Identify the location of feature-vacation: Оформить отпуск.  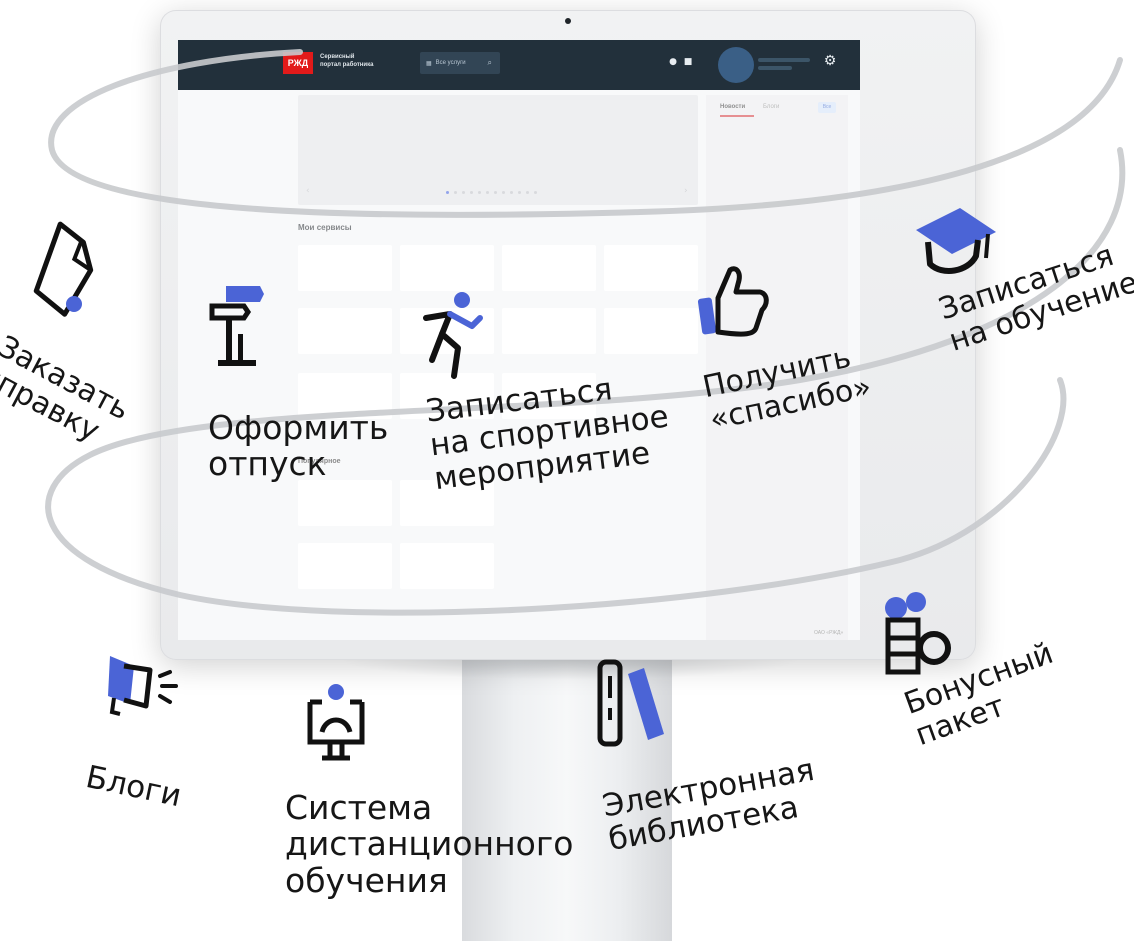
(298, 446).